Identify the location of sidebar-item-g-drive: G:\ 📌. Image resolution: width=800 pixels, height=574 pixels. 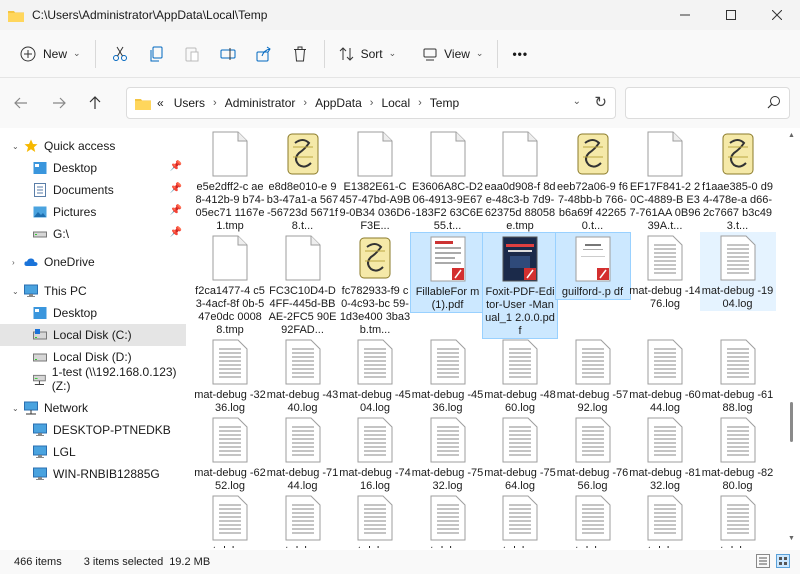
(93, 234).